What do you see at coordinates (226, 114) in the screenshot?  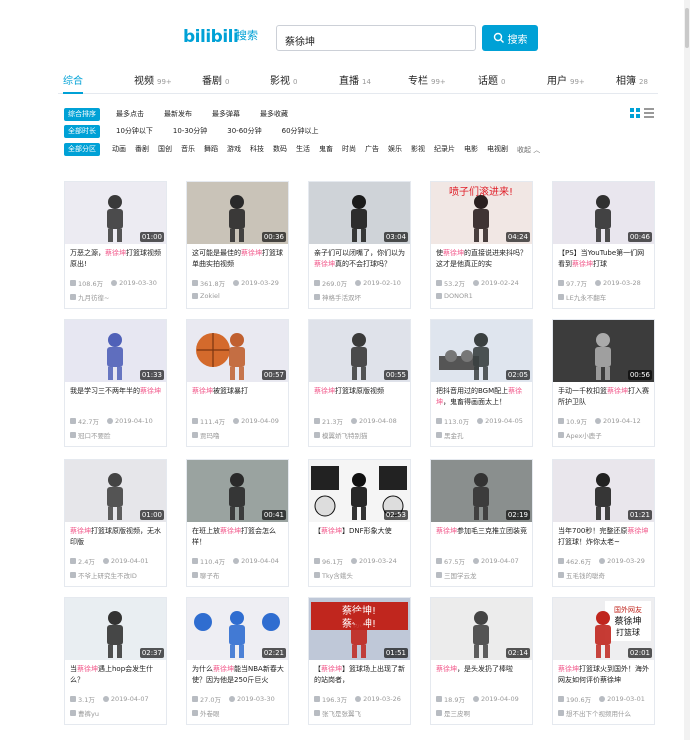 I see `filter-order-3: 最多弹幕` at bounding box center [226, 114].